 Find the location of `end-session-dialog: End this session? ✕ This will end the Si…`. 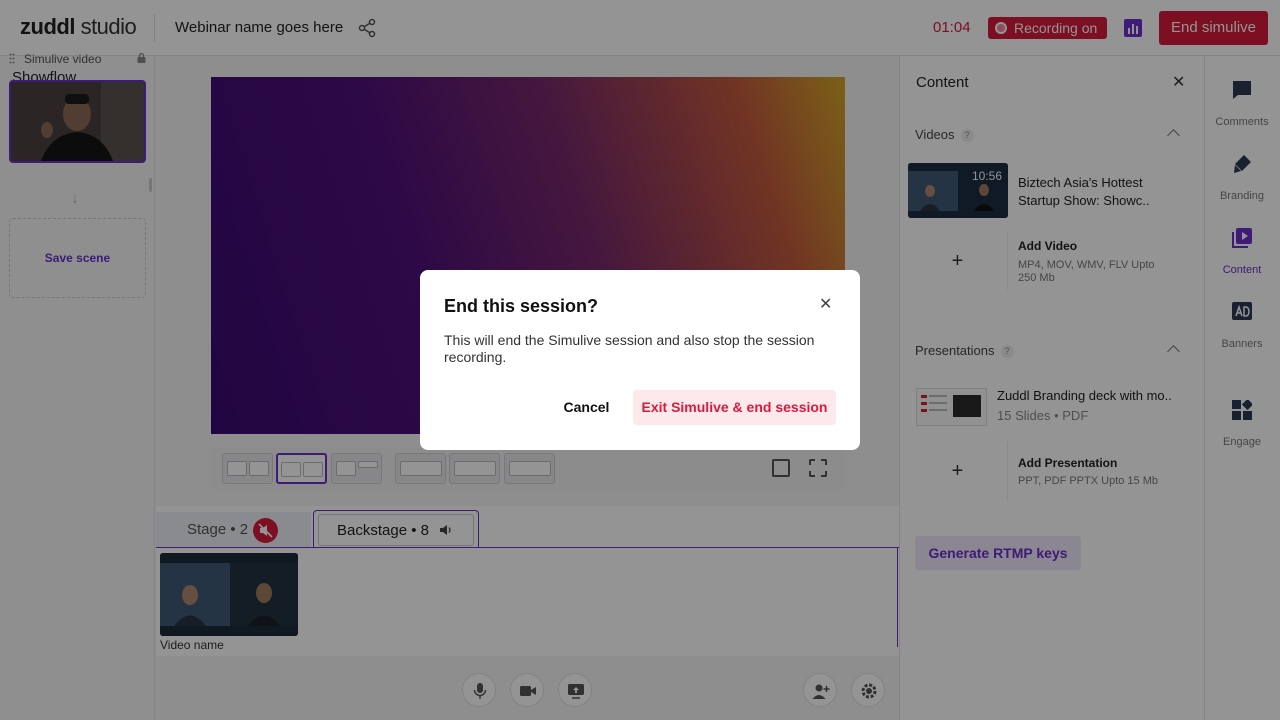

end-session-dialog: End this session? ✕ This will end the Si… is located at coordinates (640, 360).